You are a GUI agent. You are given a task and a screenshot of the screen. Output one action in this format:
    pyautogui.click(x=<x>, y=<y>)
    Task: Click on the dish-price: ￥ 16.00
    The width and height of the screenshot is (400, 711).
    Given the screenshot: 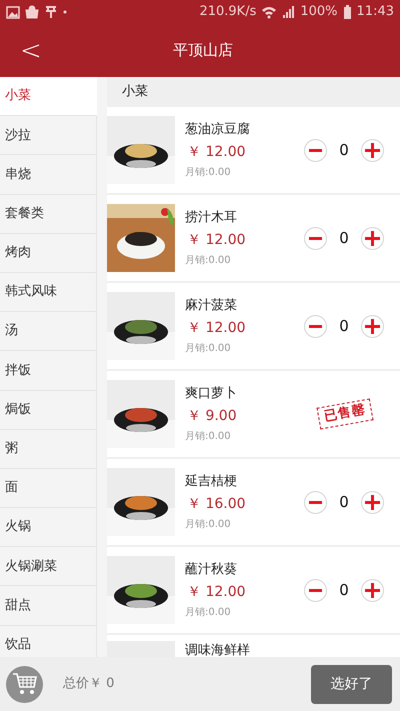 What is the action you would take?
    pyautogui.click(x=216, y=504)
    